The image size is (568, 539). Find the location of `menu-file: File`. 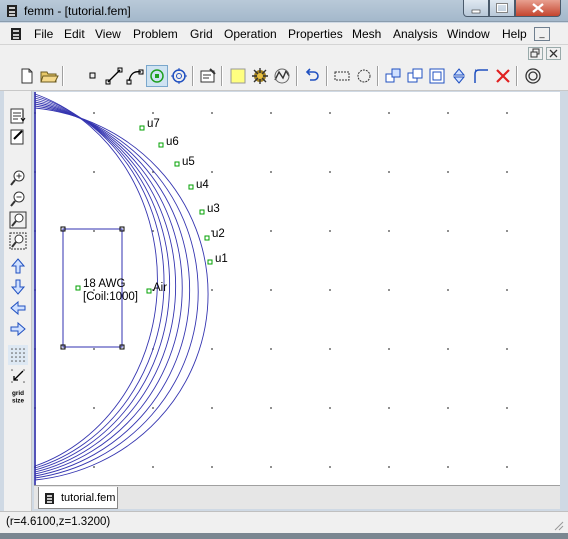

menu-file: File is located at coordinates (43, 34).